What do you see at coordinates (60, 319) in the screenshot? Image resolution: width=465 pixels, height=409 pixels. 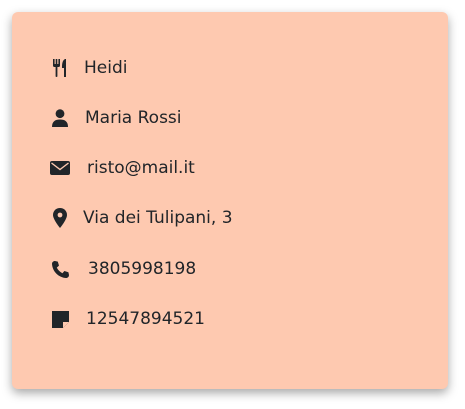 I see `sticky-note-icon` at bounding box center [60, 319].